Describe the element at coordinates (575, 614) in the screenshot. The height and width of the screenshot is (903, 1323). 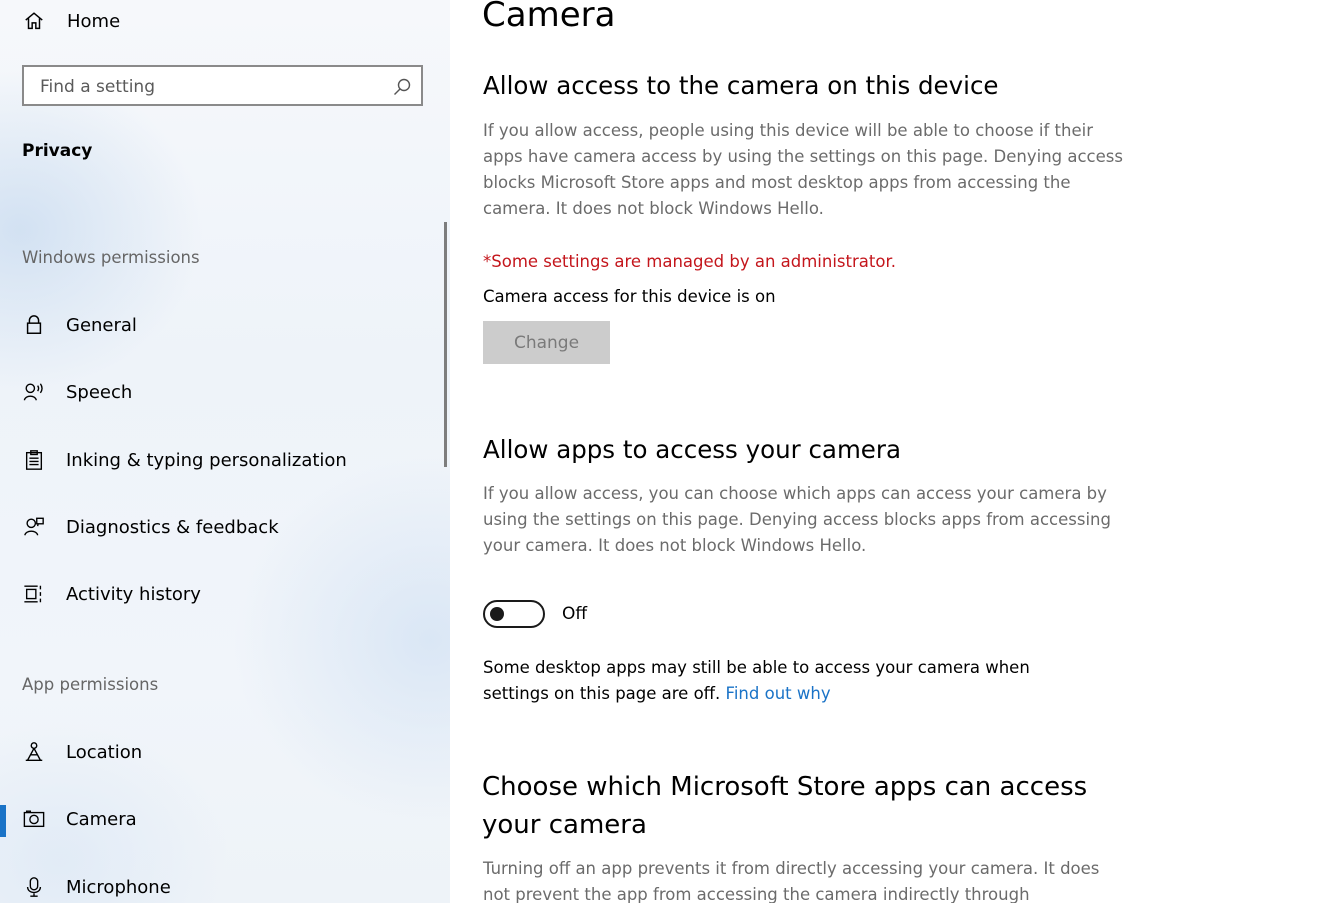
I see `toggle-state-label: Off` at that location.